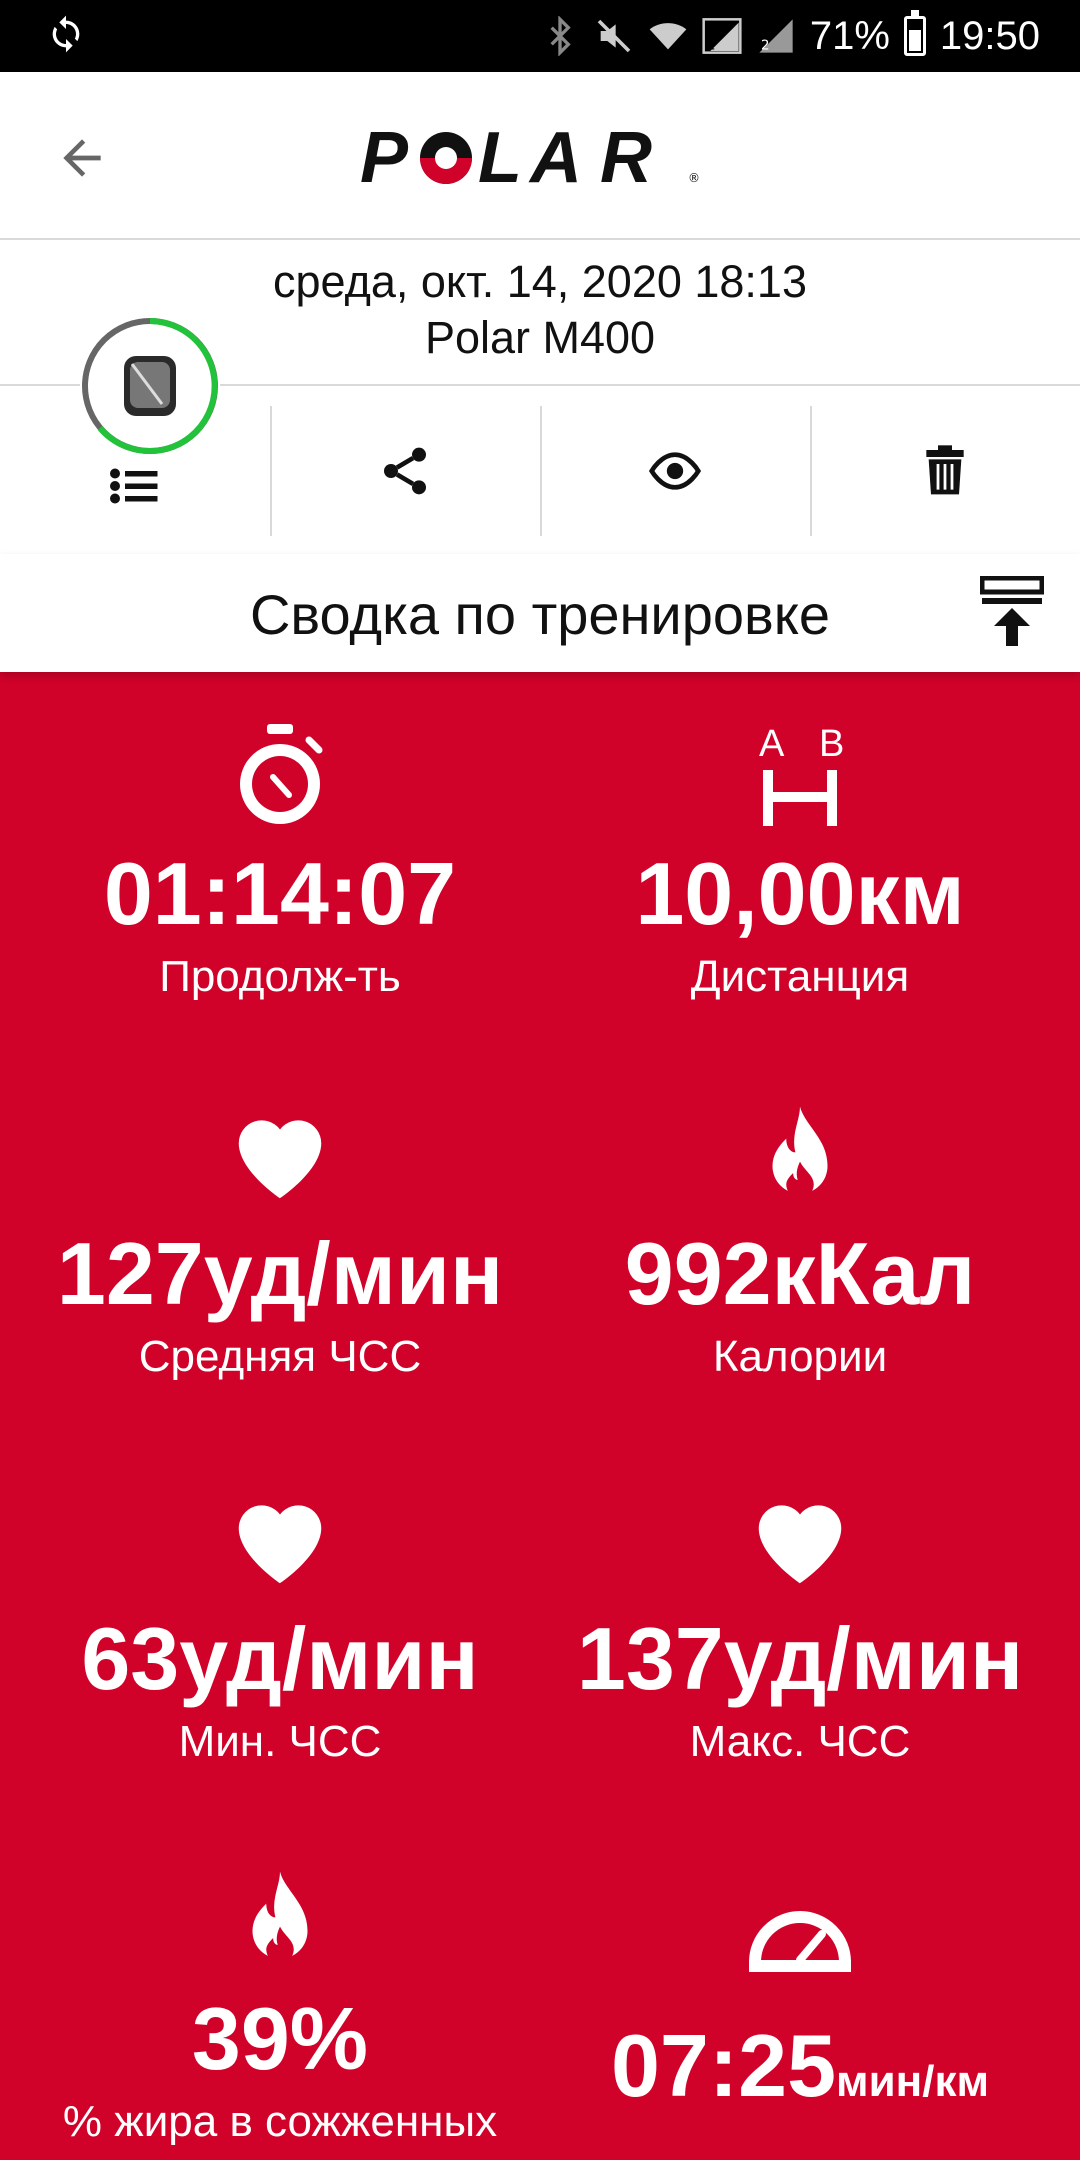 Image resolution: width=1080 pixels, height=2160 pixels. Describe the element at coordinates (555, 159) in the screenshot. I see `svg-text: A` at that location.